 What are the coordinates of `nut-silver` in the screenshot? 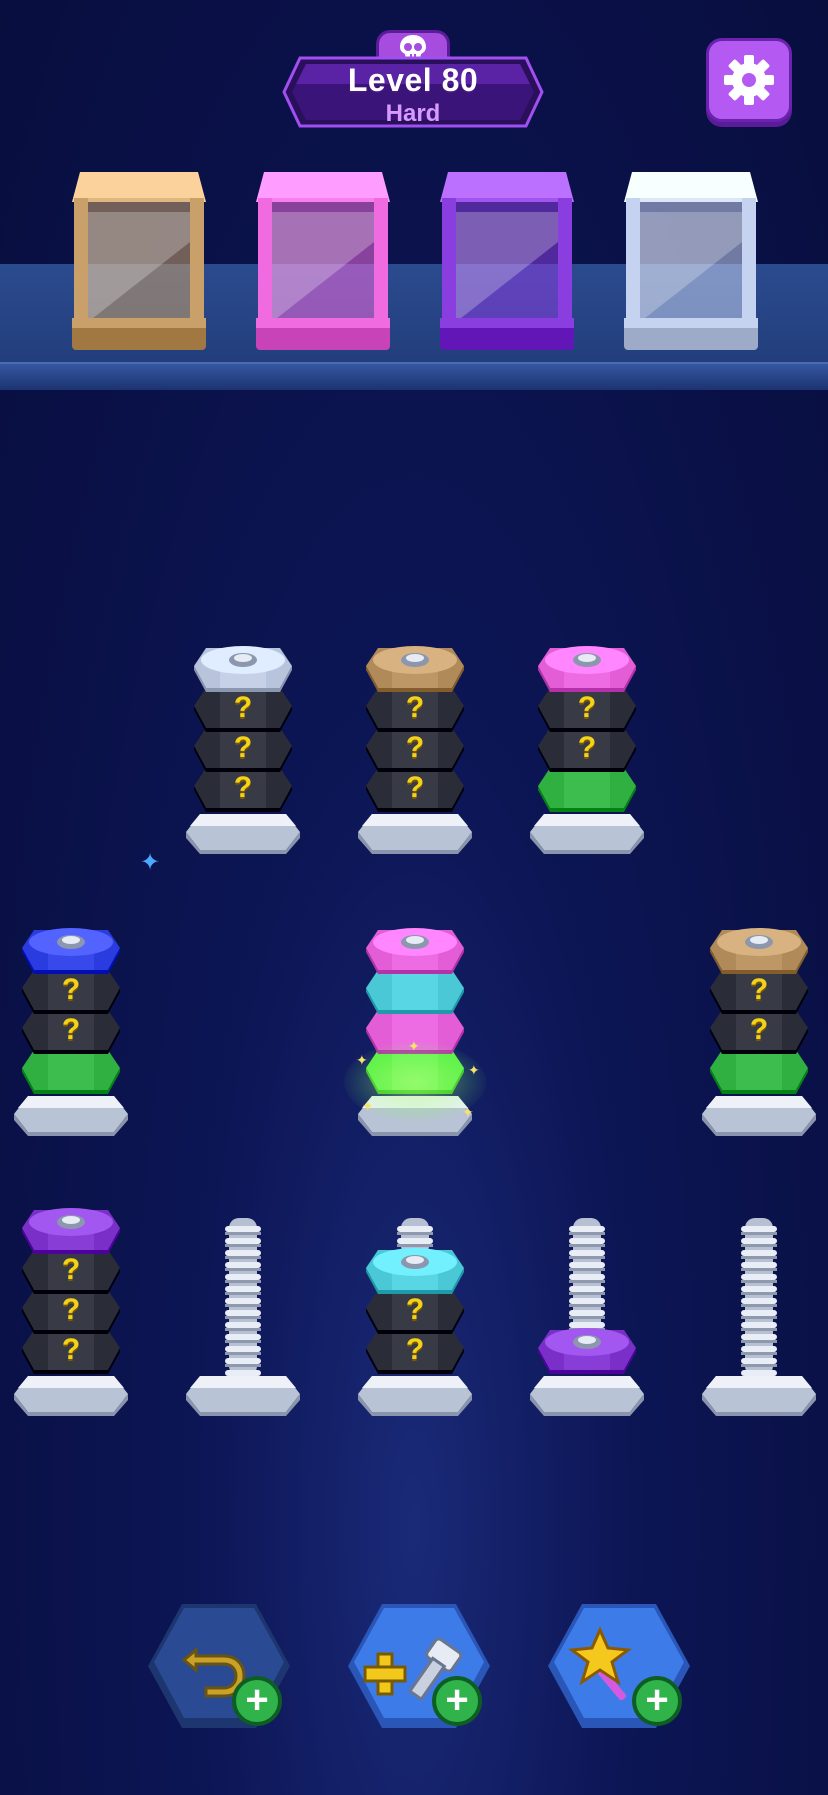 It's located at (243, 668).